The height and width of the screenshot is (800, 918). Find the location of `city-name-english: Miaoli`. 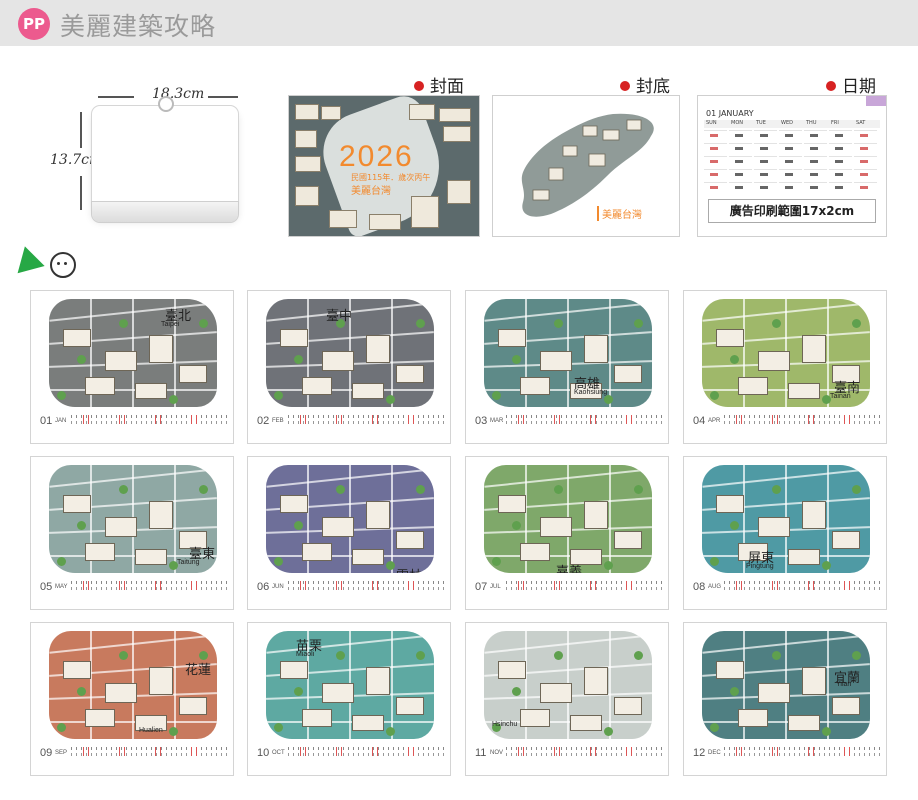

city-name-english: Miaoli is located at coordinates (305, 654).